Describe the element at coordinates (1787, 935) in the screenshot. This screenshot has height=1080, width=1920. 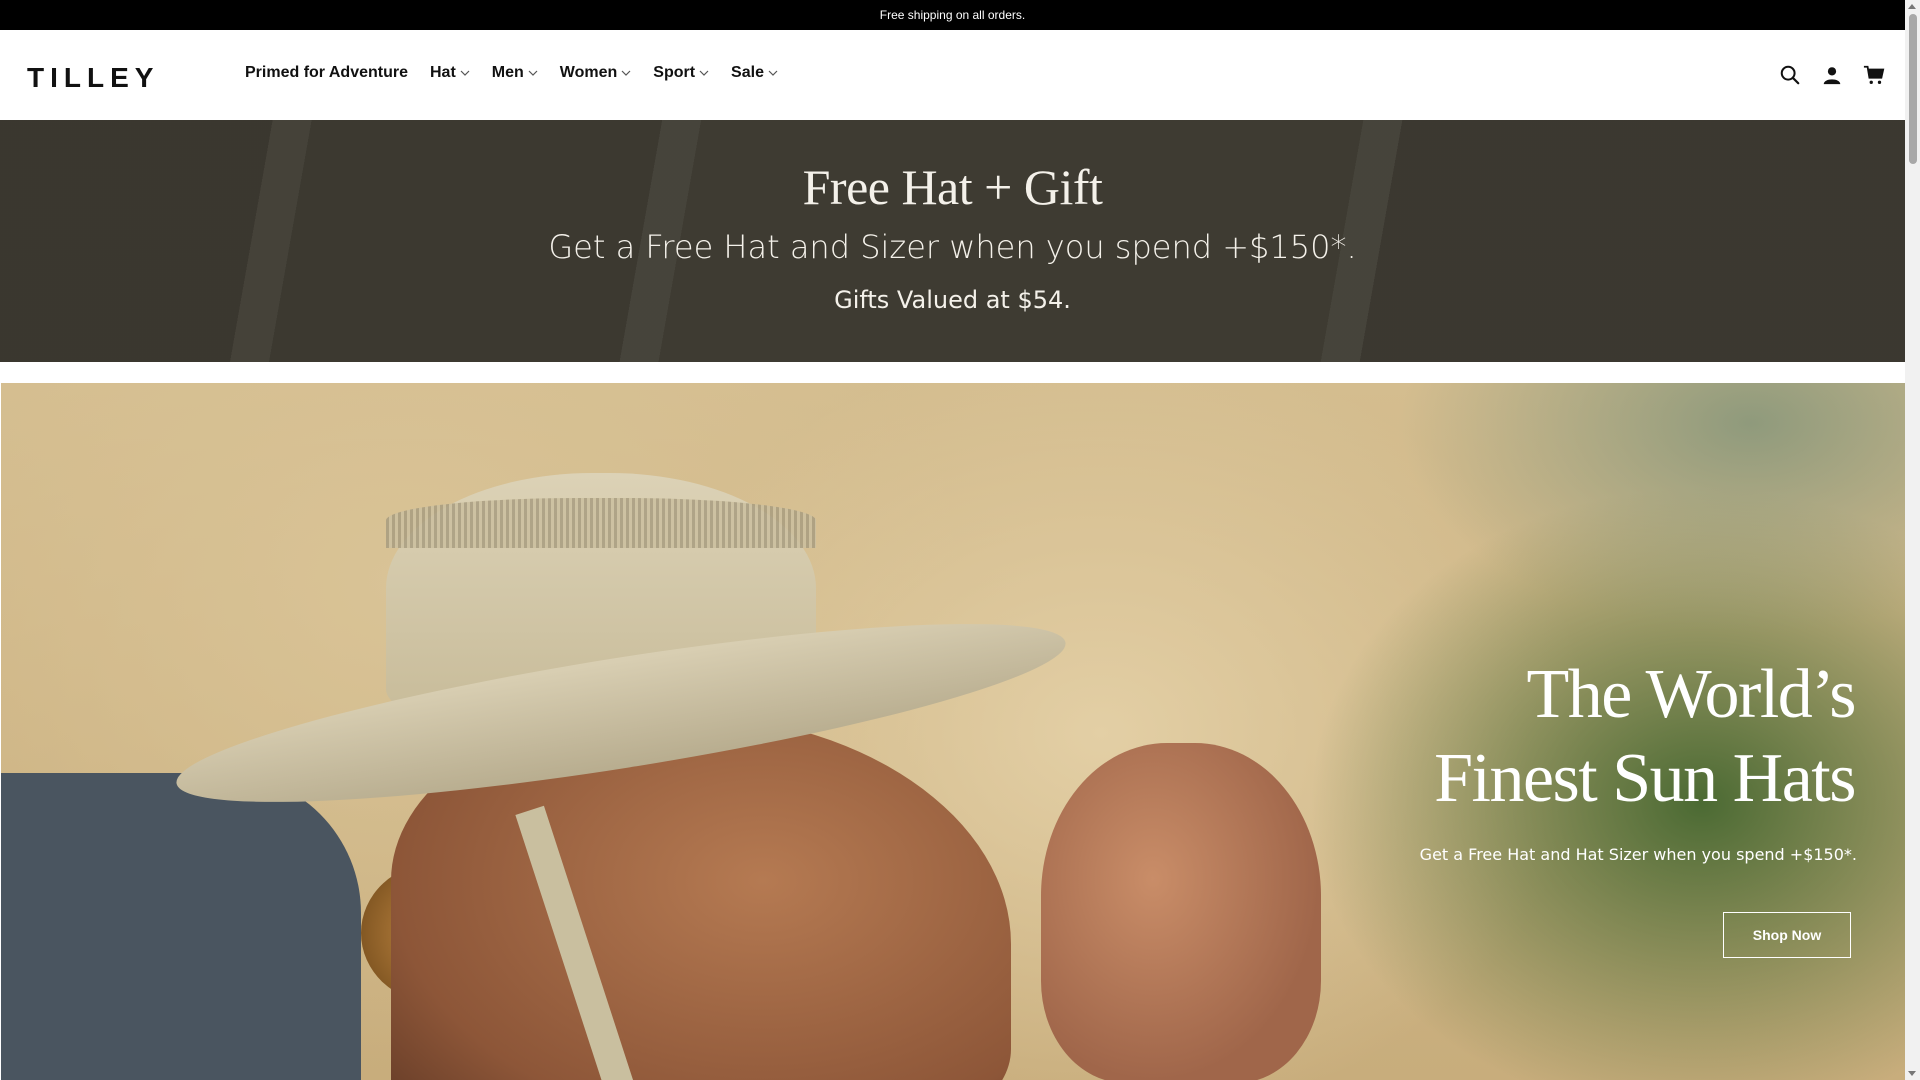
I see `shop-now-button: Shop Now` at that location.